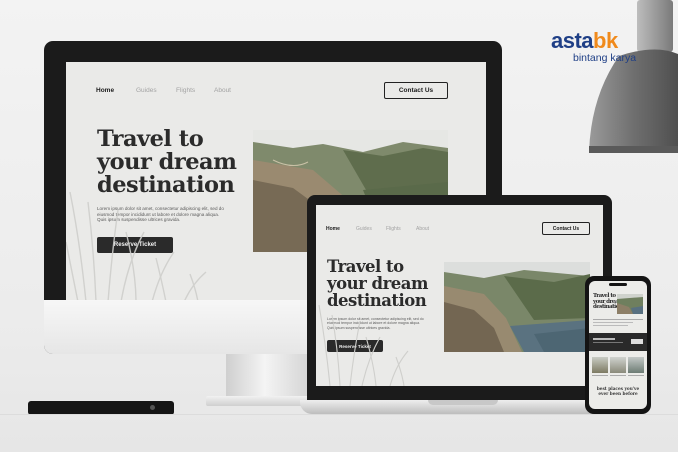 Image resolution: width=678 pixels, height=452 pixels. Describe the element at coordinates (463, 402) in the screenshot. I see `laptop-hinge-notch` at that location.